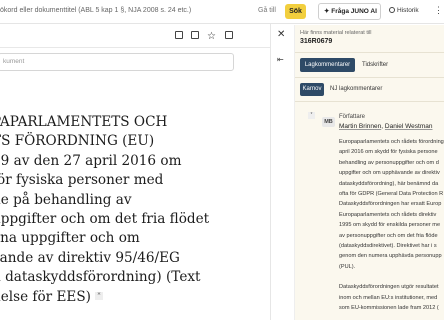 Image resolution: width=444 pixels, height=320 pixels. Describe the element at coordinates (408, 10) in the screenshot. I see `history-label: Historik` at that location.